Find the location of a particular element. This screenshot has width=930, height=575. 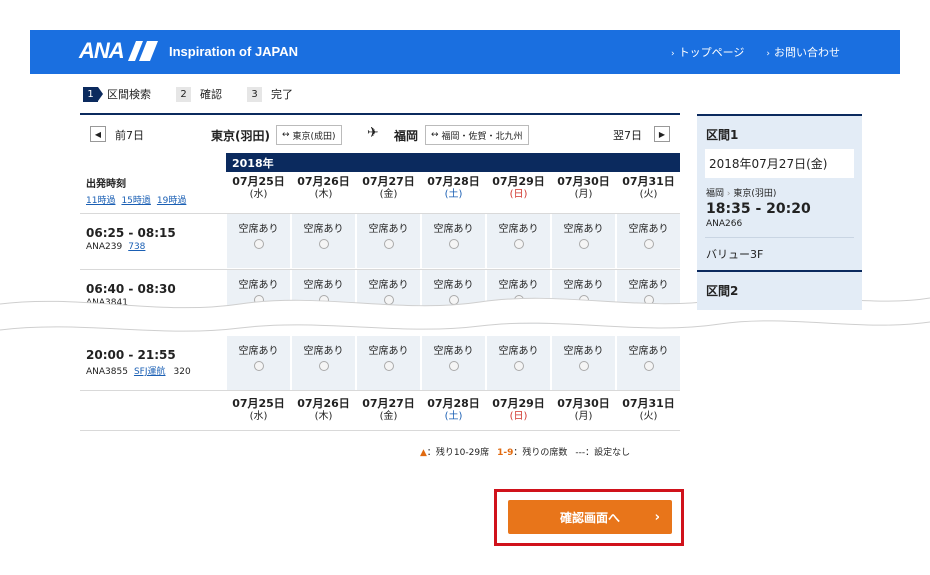

flight-number: ANA3855 SFJ運航 320 is located at coordinates (138, 372).